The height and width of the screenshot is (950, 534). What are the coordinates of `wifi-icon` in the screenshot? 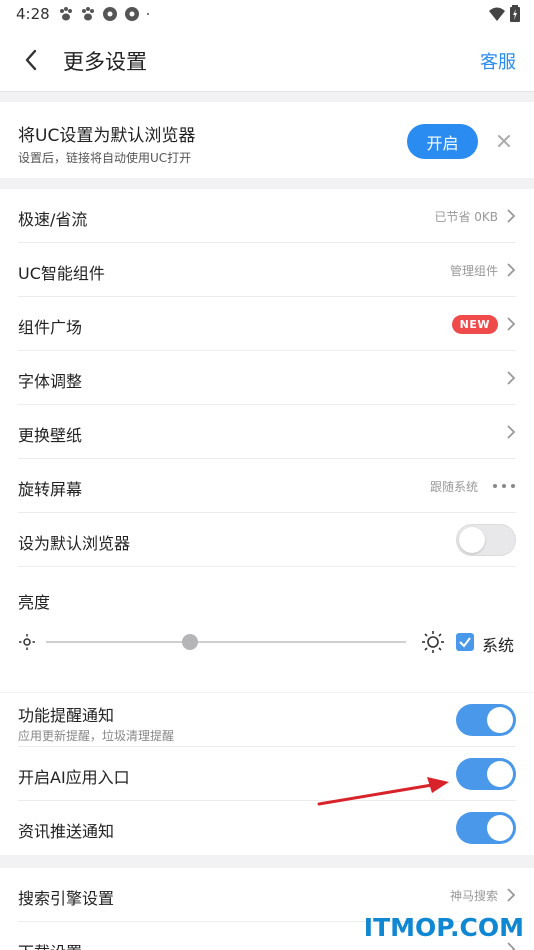 It's located at (497, 14).